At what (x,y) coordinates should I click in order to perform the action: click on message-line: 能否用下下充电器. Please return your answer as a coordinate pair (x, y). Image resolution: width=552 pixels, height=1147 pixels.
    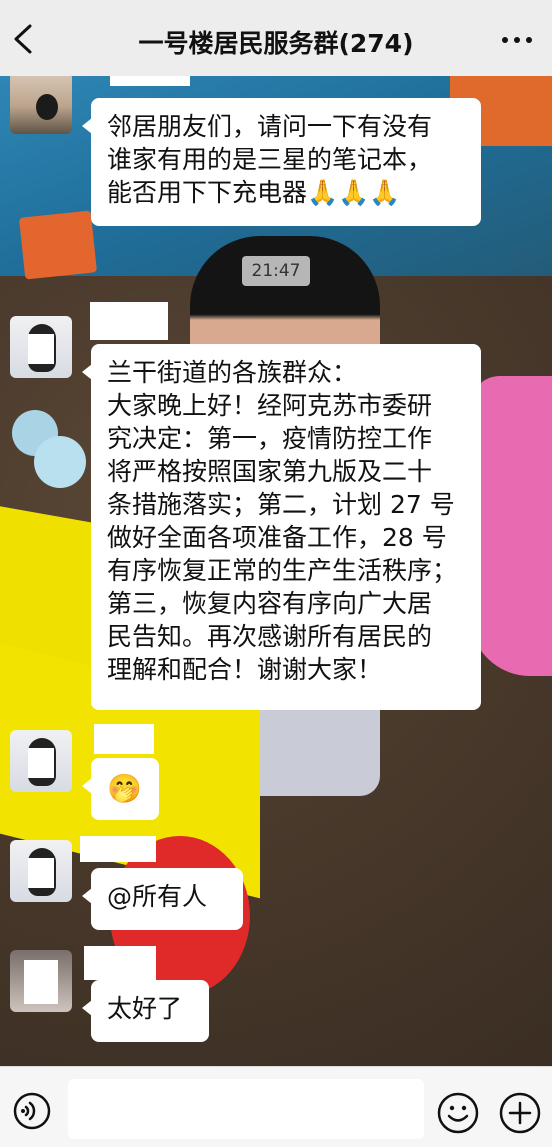
    Looking at the image, I should click on (207, 192).